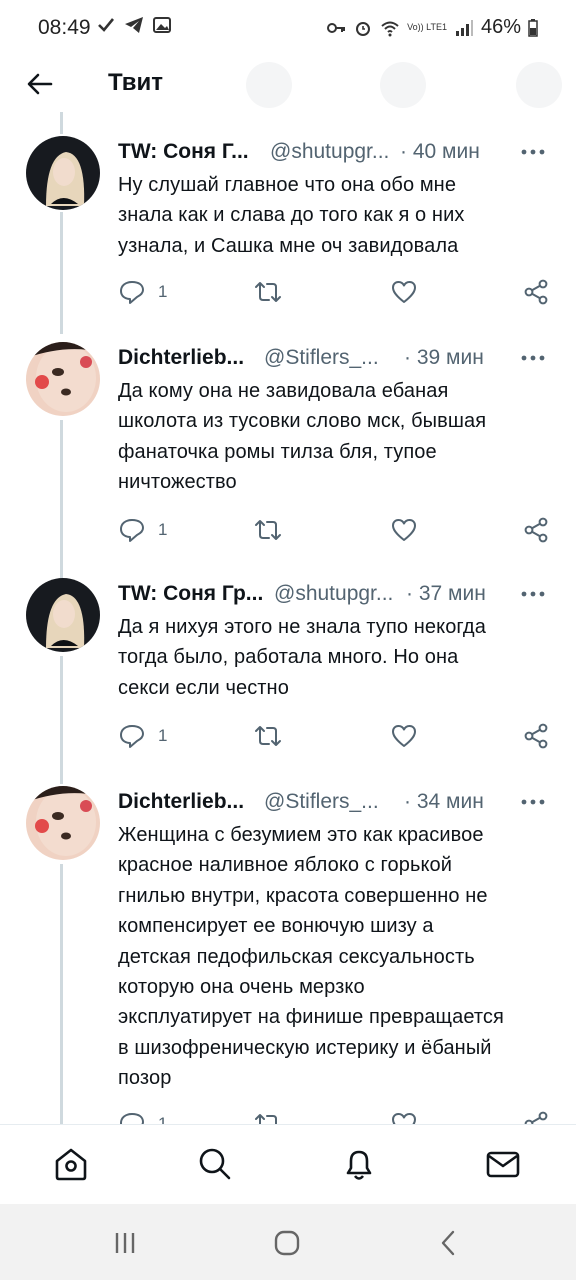  What do you see at coordinates (125, 1243) in the screenshot?
I see `recent-apps-icon` at bounding box center [125, 1243].